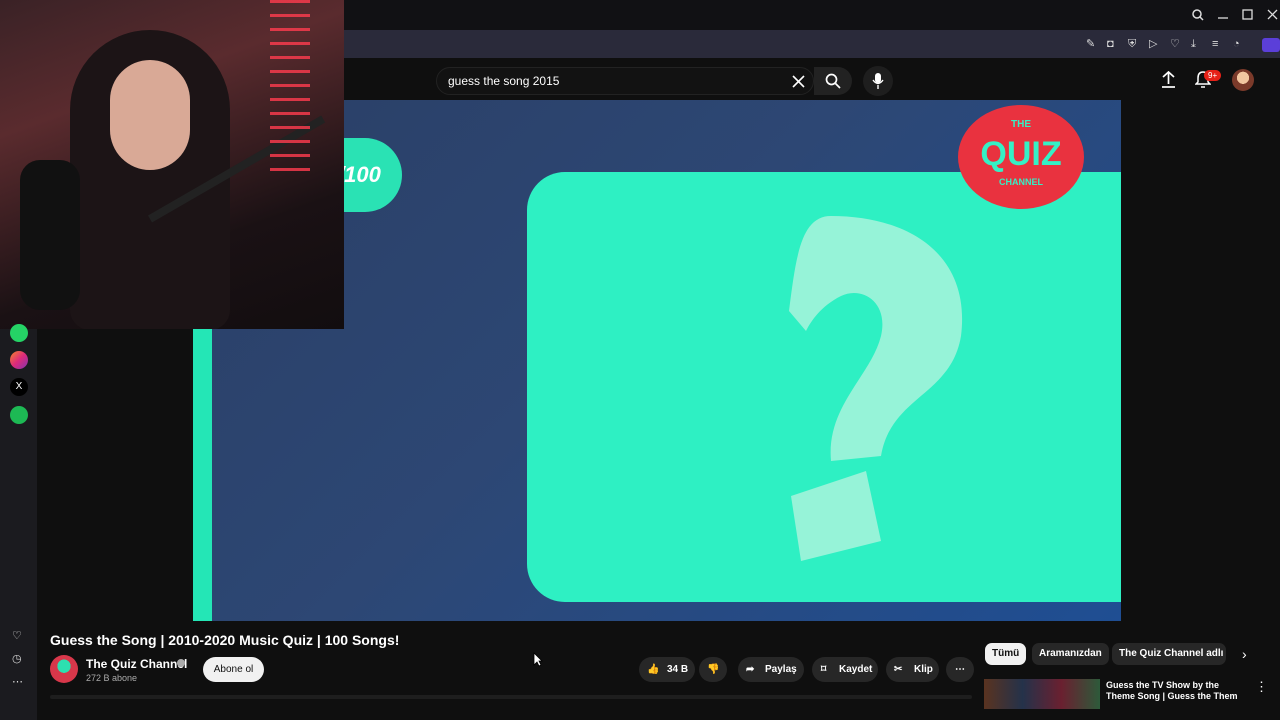 Image resolution: width=1280 pixels, height=720 pixels. I want to click on camera-icon: ◘, so click(1110, 44).